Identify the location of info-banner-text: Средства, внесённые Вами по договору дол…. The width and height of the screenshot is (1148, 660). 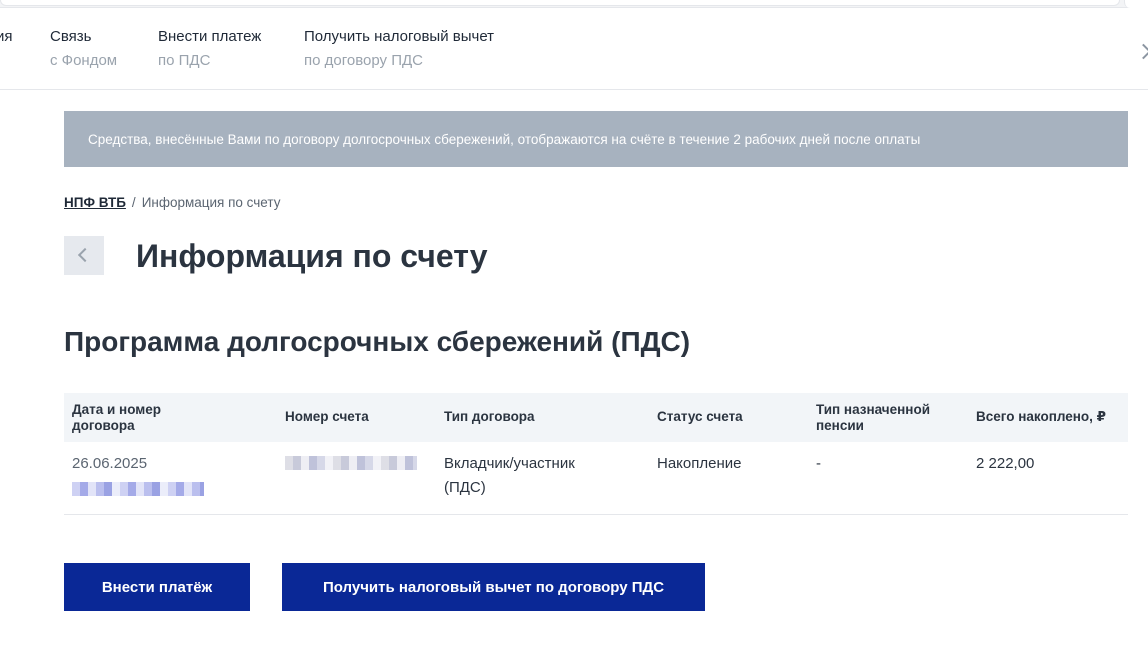
(504, 139).